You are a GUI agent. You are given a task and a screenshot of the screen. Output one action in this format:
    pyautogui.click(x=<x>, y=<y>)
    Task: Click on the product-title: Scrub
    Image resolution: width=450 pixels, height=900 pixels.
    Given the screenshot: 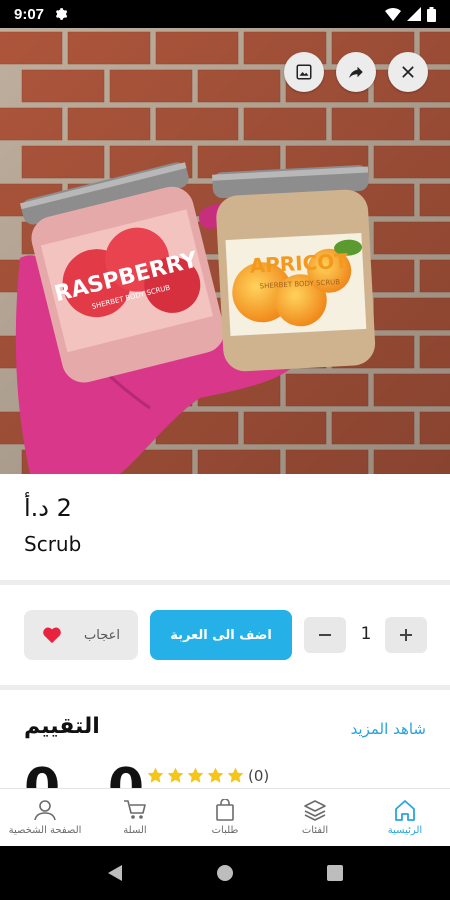 What is the action you would take?
    pyautogui.click(x=53, y=544)
    